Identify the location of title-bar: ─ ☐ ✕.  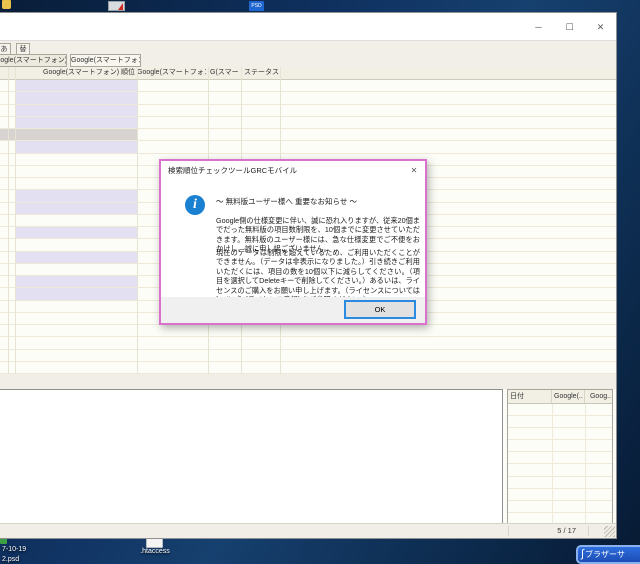
(308, 27).